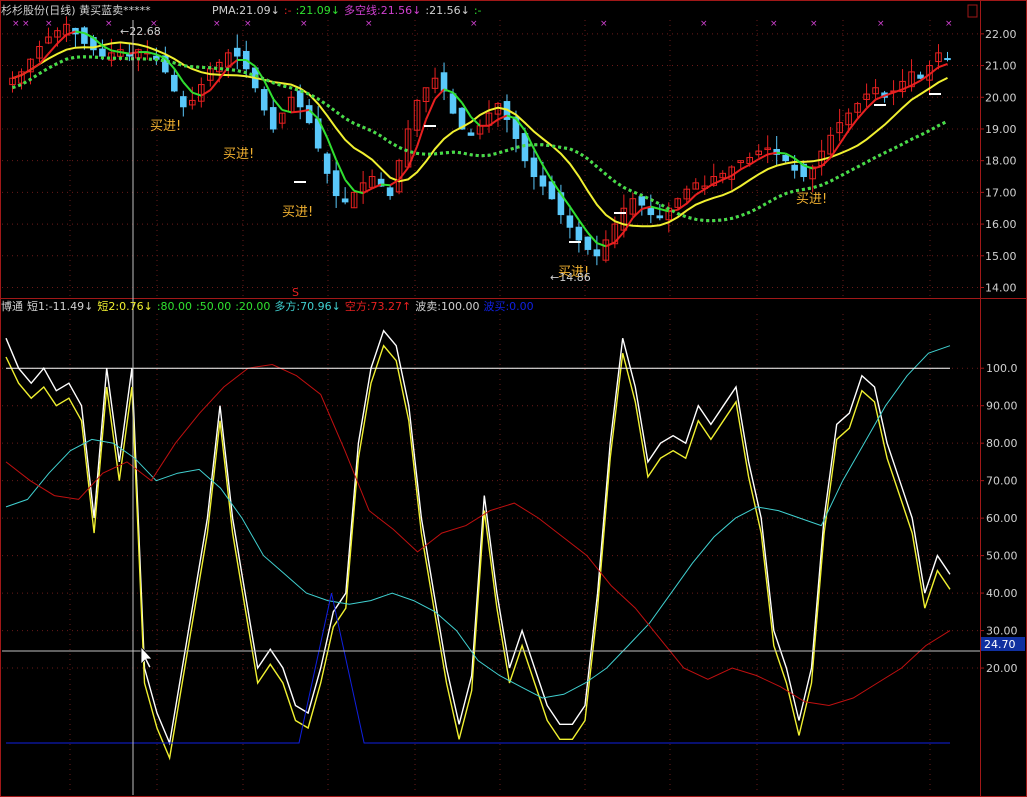 Image resolution: width=1027 pixels, height=797 pixels. I want to click on y-tick-label: 21.00, so click(1001, 66).